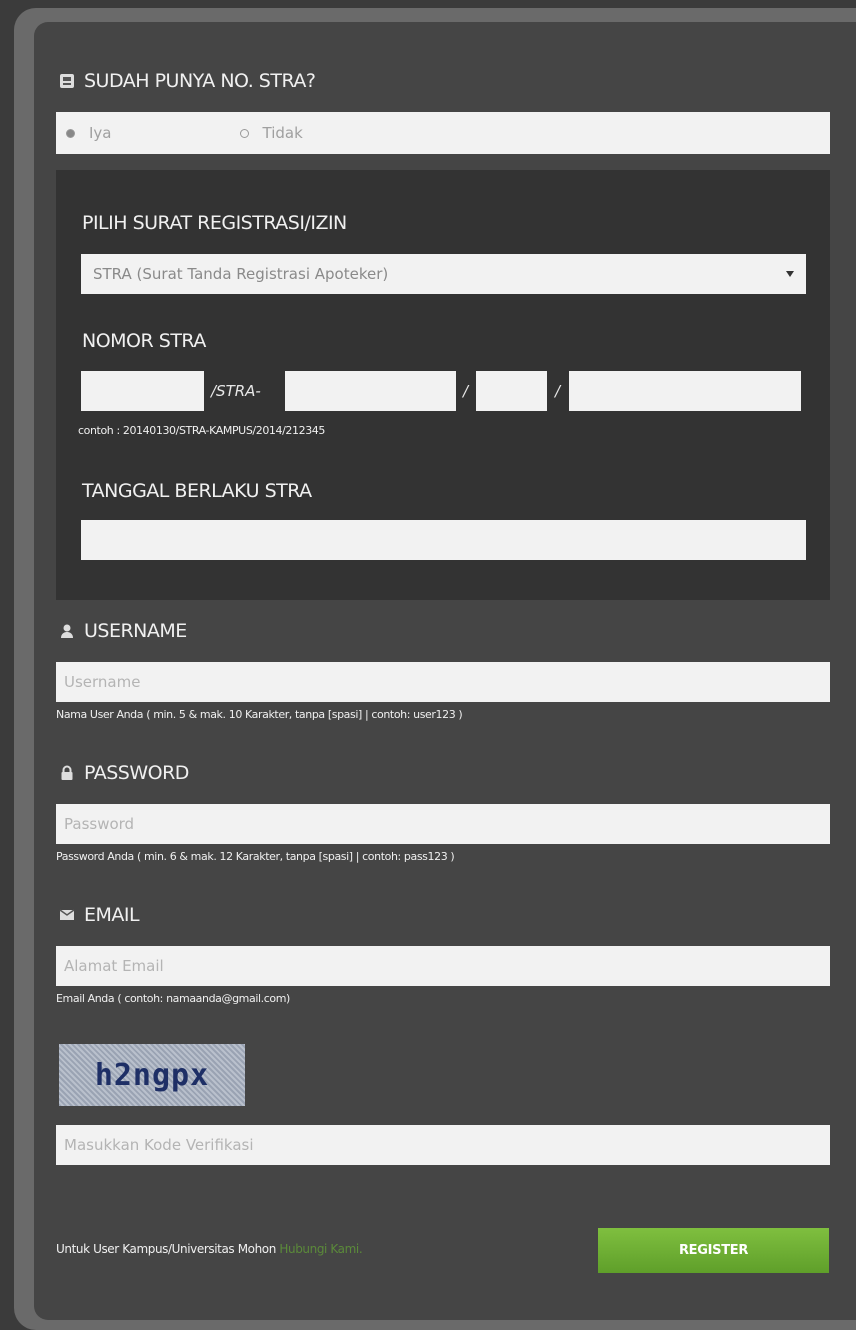  What do you see at coordinates (136, 773) in the screenshot?
I see `password-label: PASSWORD` at bounding box center [136, 773].